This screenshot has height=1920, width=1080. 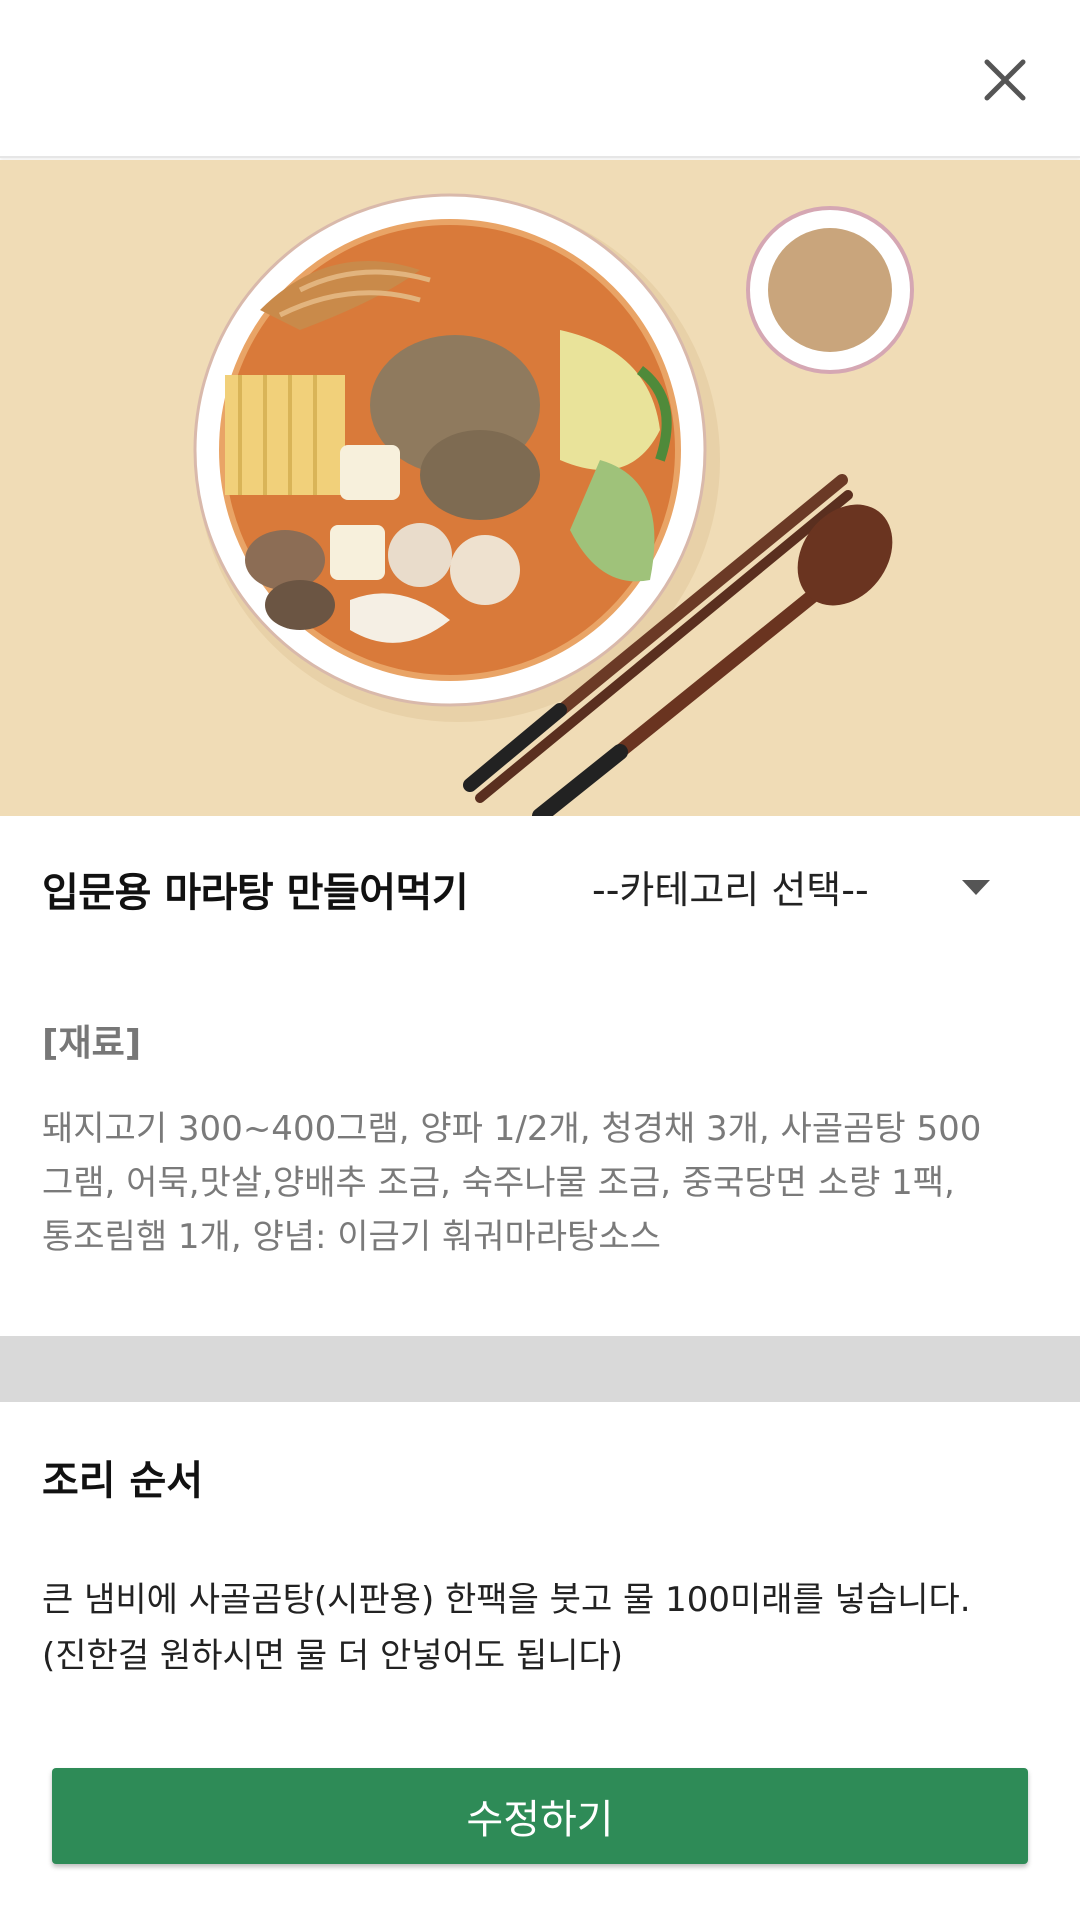 I want to click on ingredients-line: 통조림햄 1개, 양념: 이금기 훠궈마라탕소스, so click(x=351, y=1237).